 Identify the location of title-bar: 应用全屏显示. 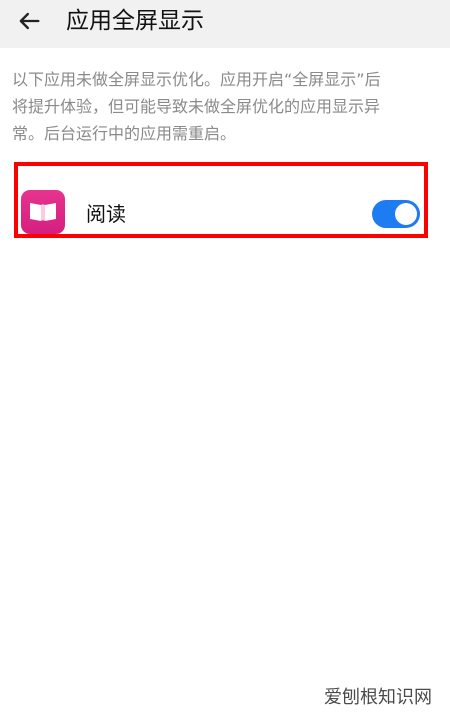
(225, 24).